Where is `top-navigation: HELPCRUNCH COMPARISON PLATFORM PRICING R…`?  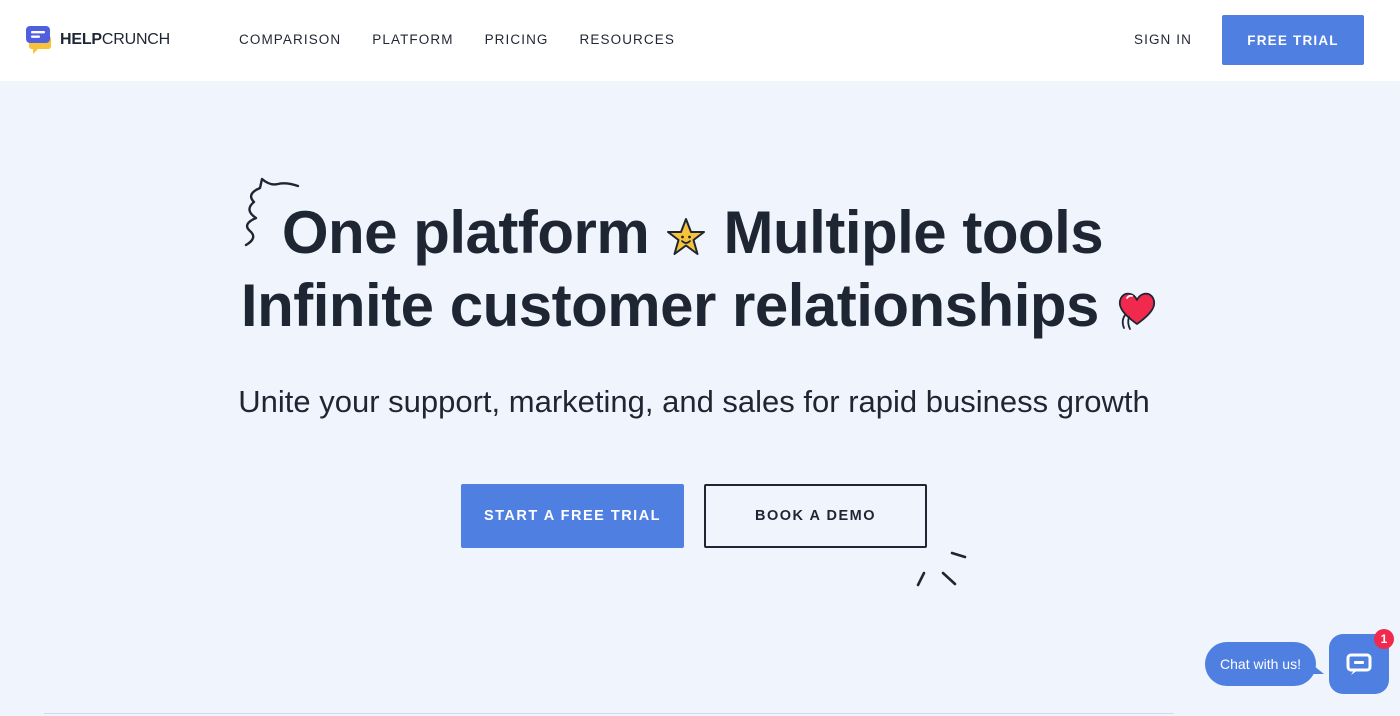 top-navigation: HELPCRUNCH COMPARISON PLATFORM PRICING R… is located at coordinates (700, 40).